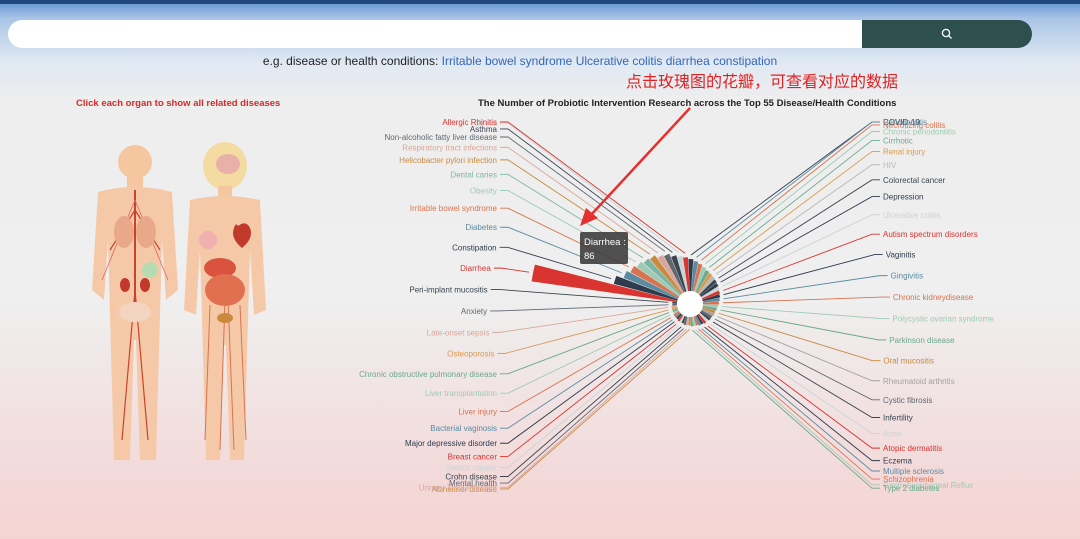 The image size is (1080, 539). Describe the element at coordinates (890, 165) in the screenshot. I see `category-label: HIV` at that location.